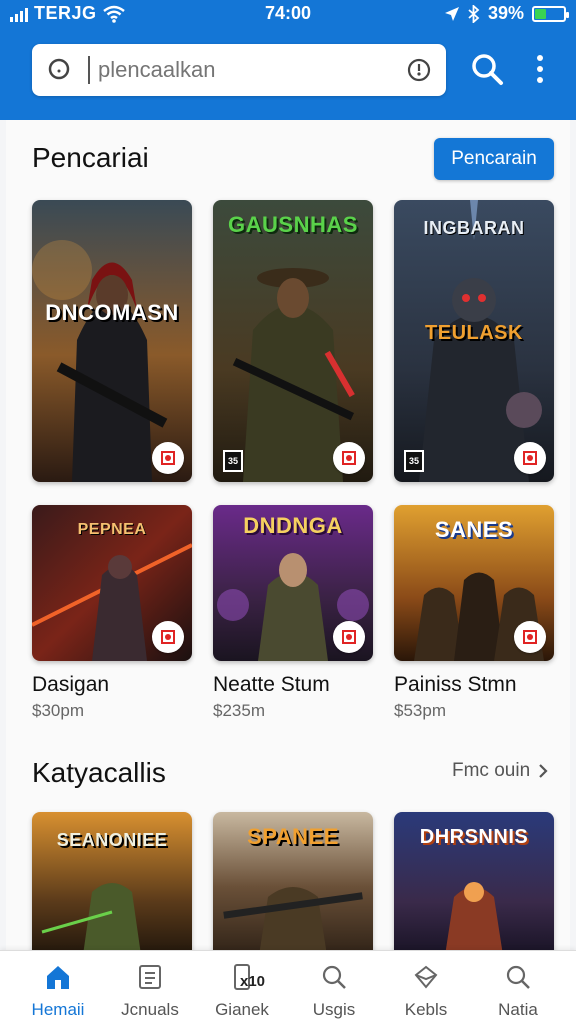 The height and width of the screenshot is (1024, 576). Describe the element at coordinates (419, 70) in the screenshot. I see `voice-search-icon` at that location.